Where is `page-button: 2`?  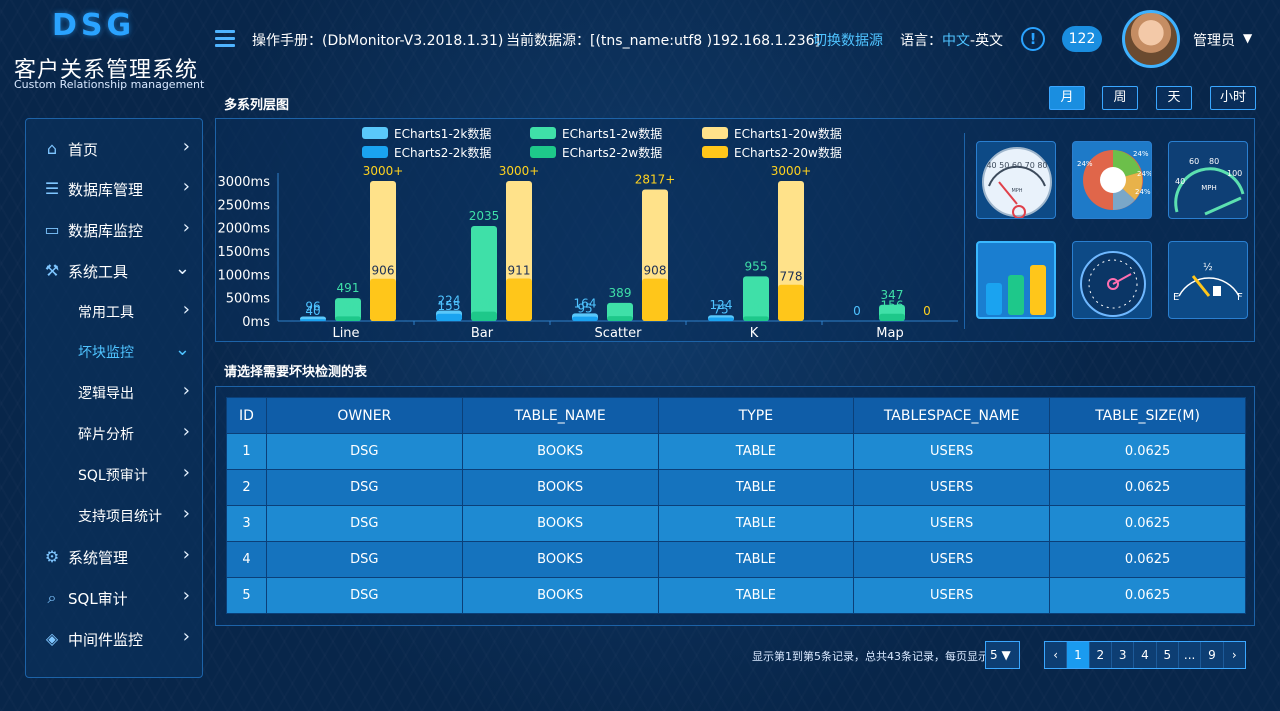
page-button: 2 is located at coordinates (1101, 655).